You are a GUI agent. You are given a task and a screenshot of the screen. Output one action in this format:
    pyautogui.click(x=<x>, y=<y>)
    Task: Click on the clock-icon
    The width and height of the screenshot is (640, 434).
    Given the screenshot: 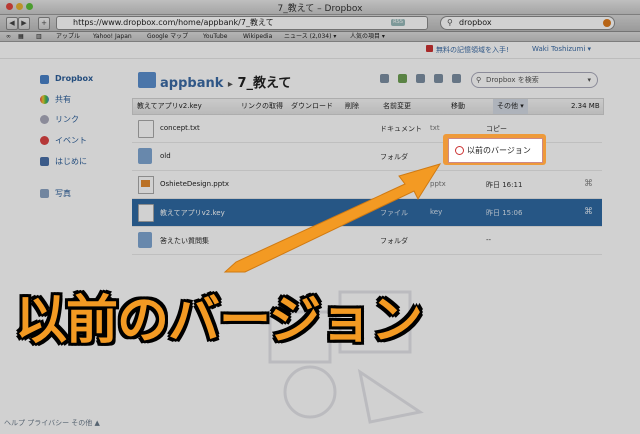 What is the action you would take?
    pyautogui.click(x=459, y=150)
    